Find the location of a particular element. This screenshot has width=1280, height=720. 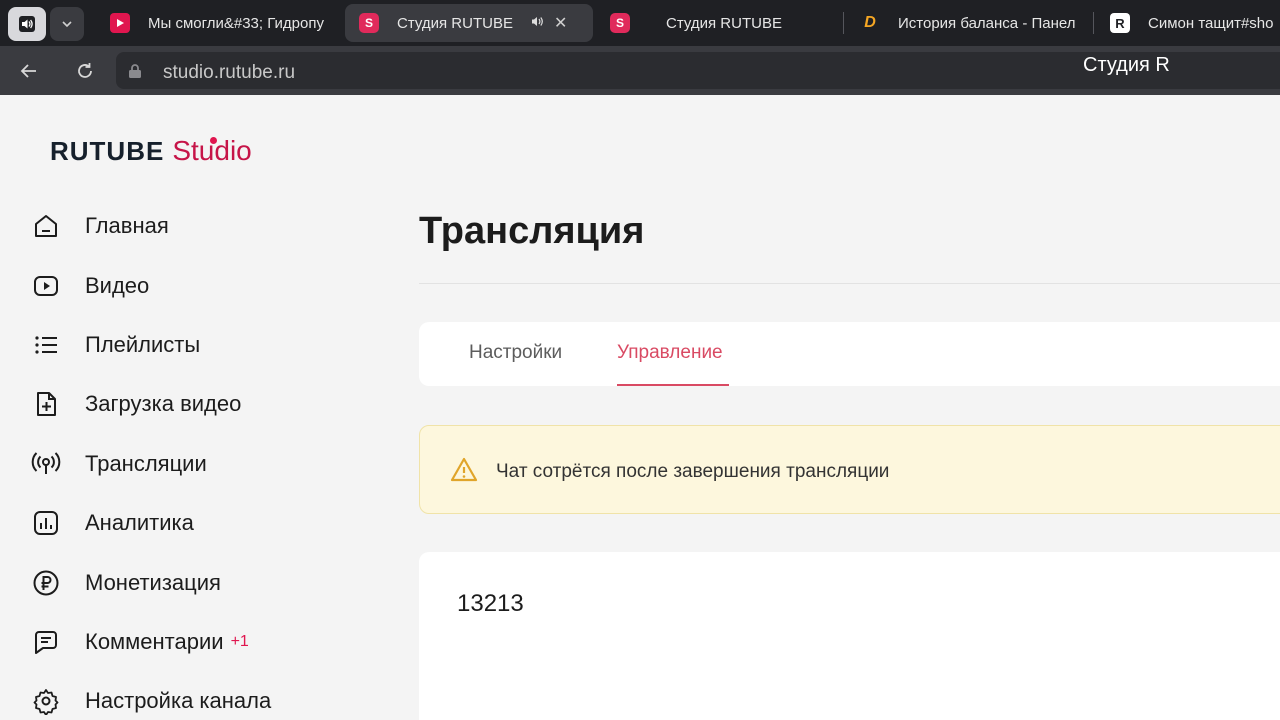

tab-title: История баланса - Панел is located at coordinates (987, 23).